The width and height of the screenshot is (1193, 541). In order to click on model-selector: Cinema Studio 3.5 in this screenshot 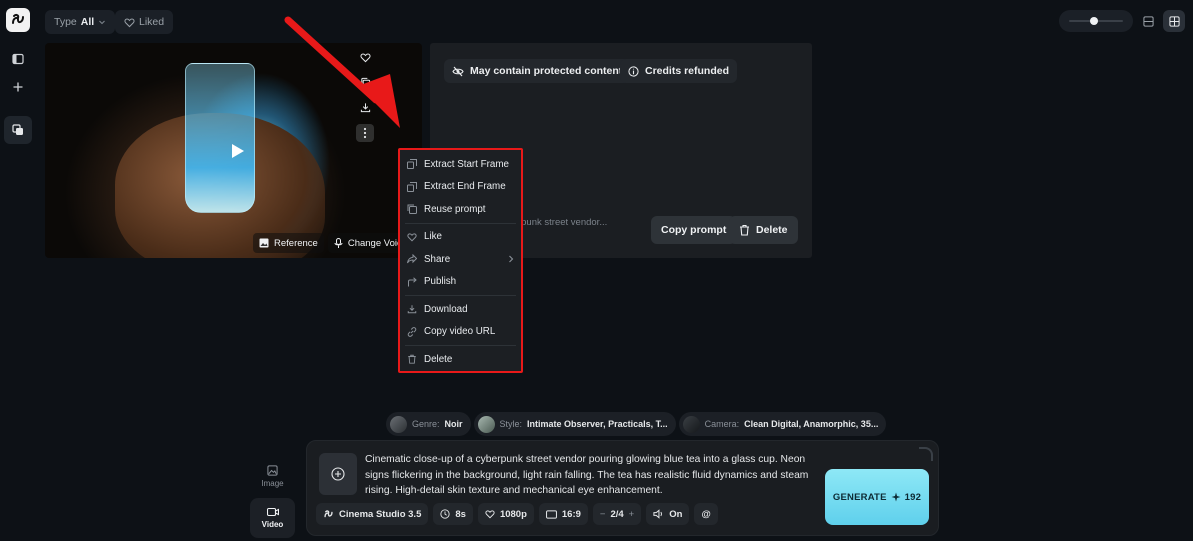, I will do `click(372, 514)`.